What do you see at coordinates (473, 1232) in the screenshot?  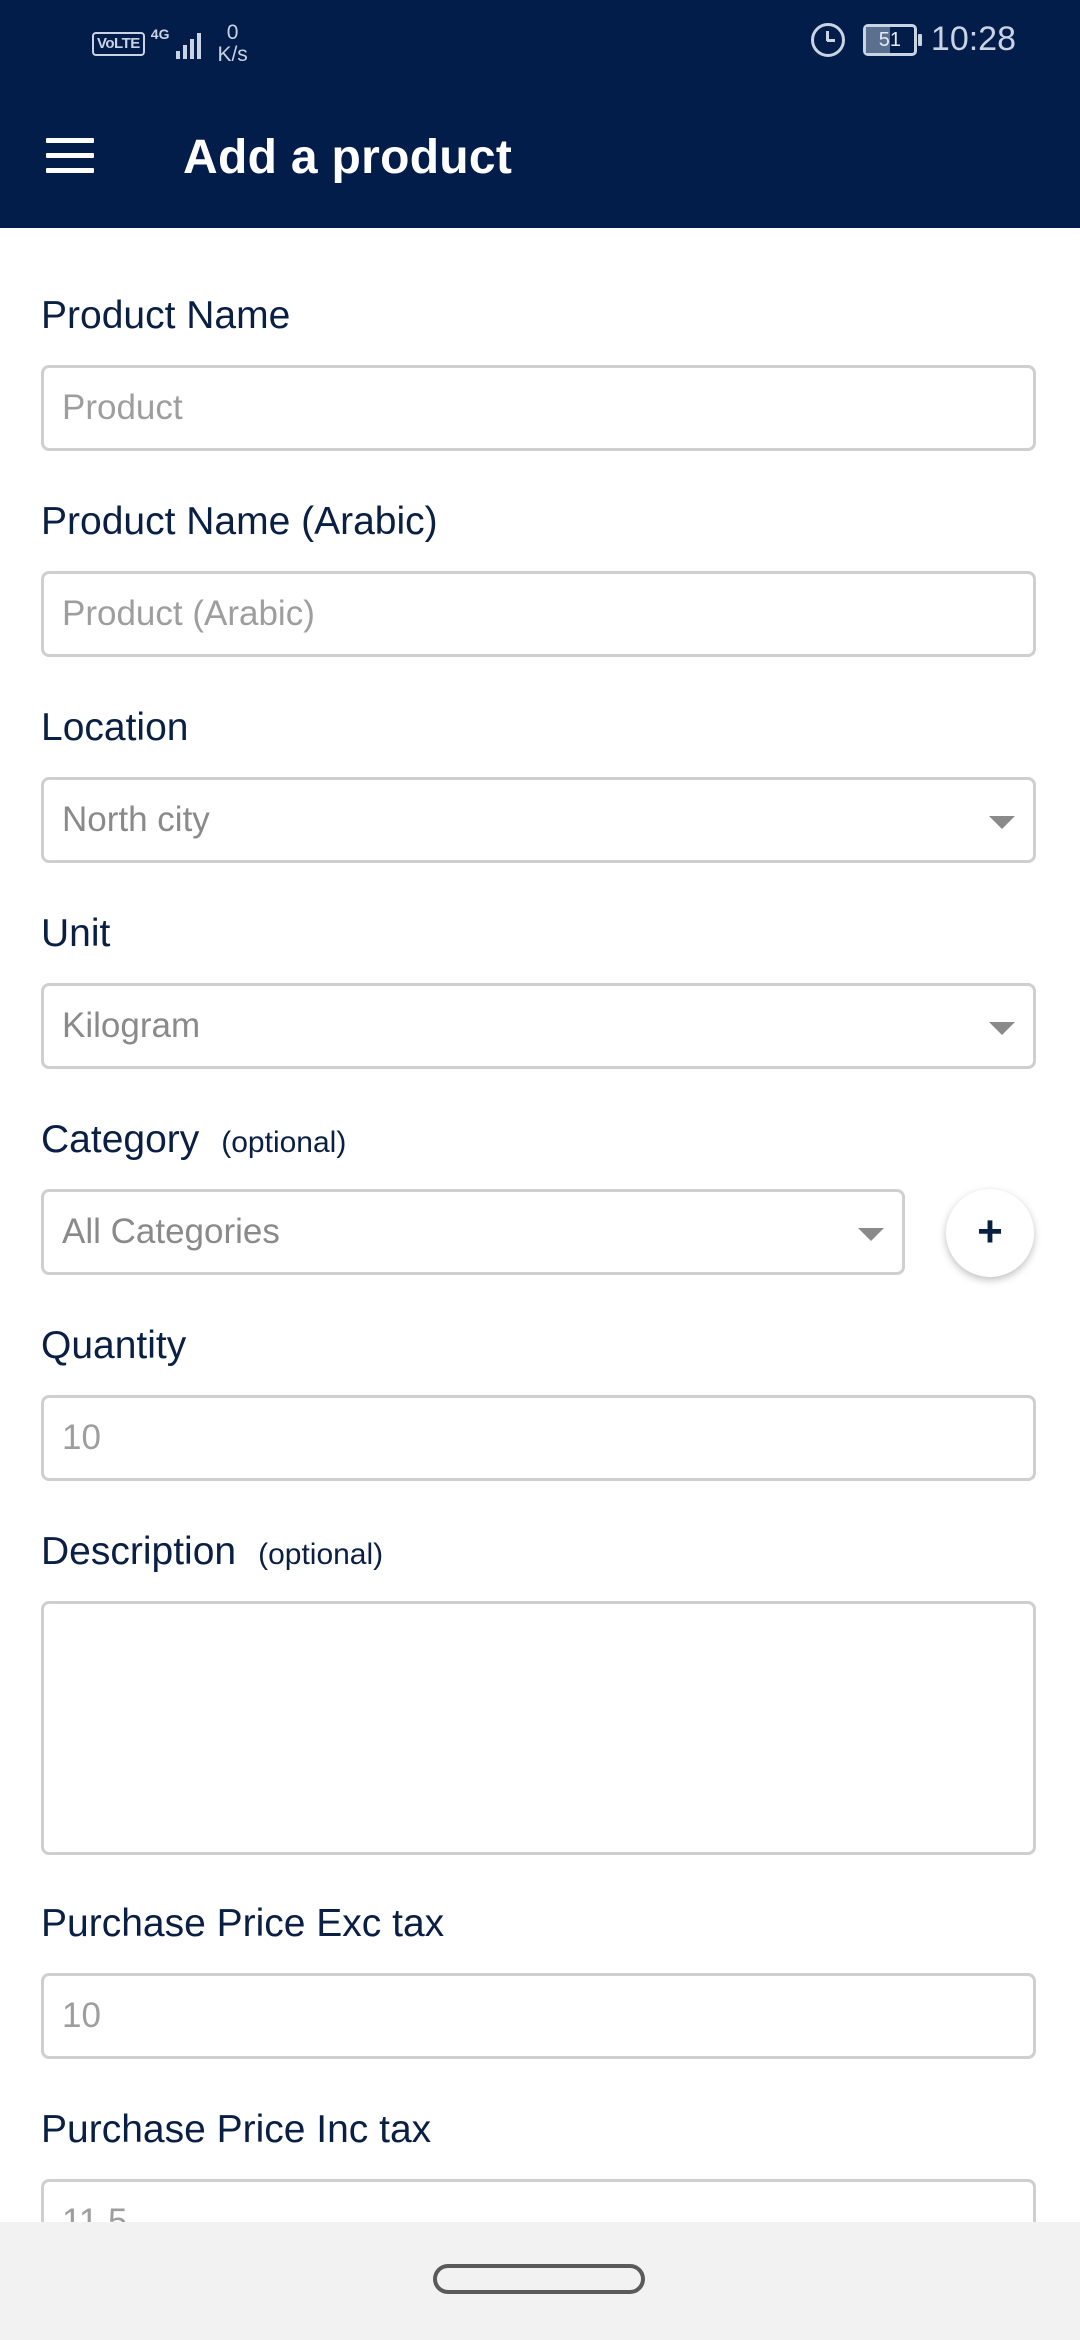 I see `category-select: All Categories` at bounding box center [473, 1232].